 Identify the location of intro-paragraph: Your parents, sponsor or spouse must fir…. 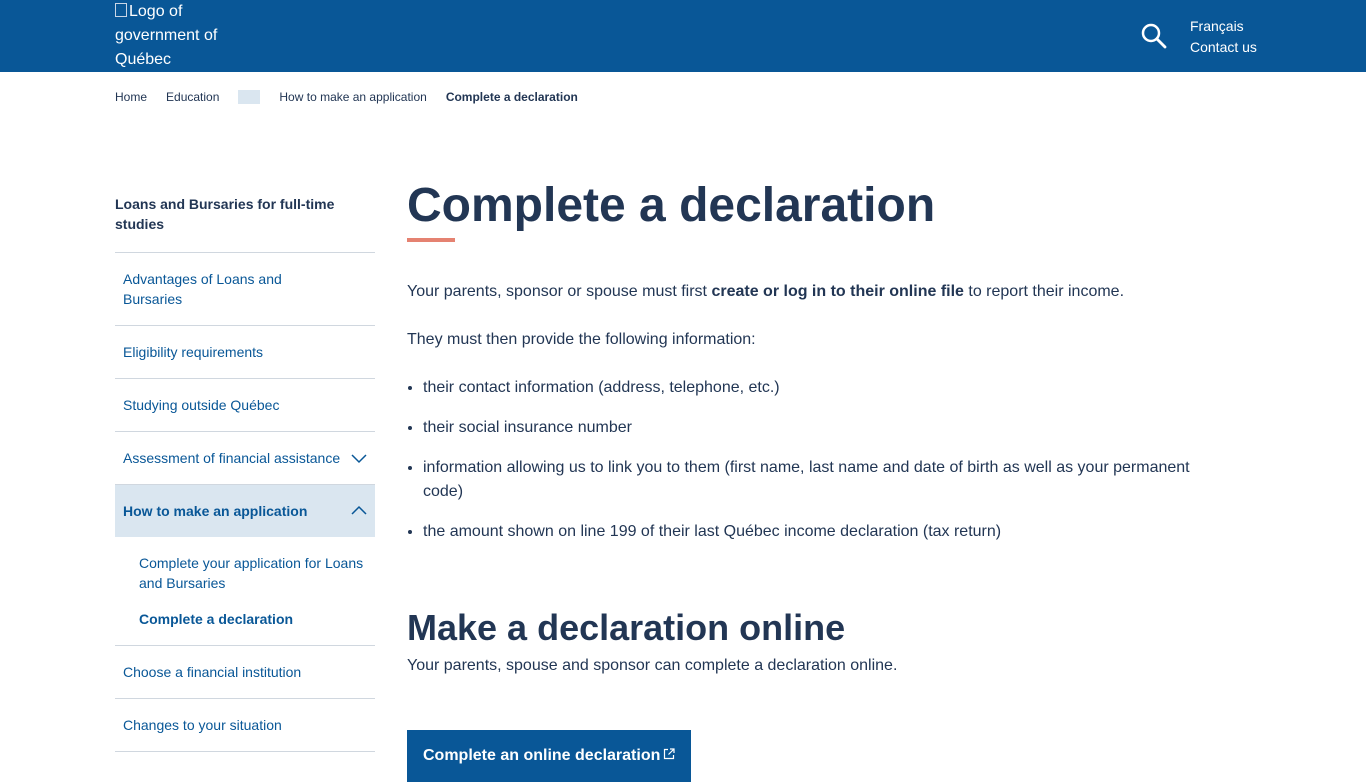
(807, 292).